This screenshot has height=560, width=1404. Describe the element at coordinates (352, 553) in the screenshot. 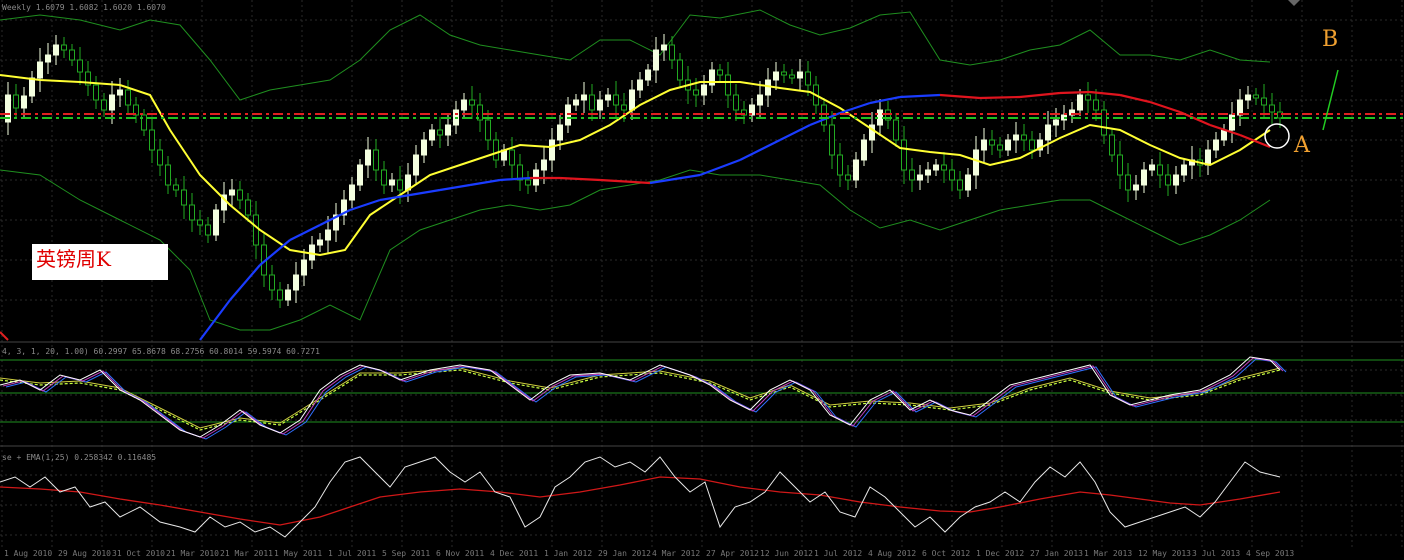

I see `x-axis-label: 1 Jul 2011` at that location.